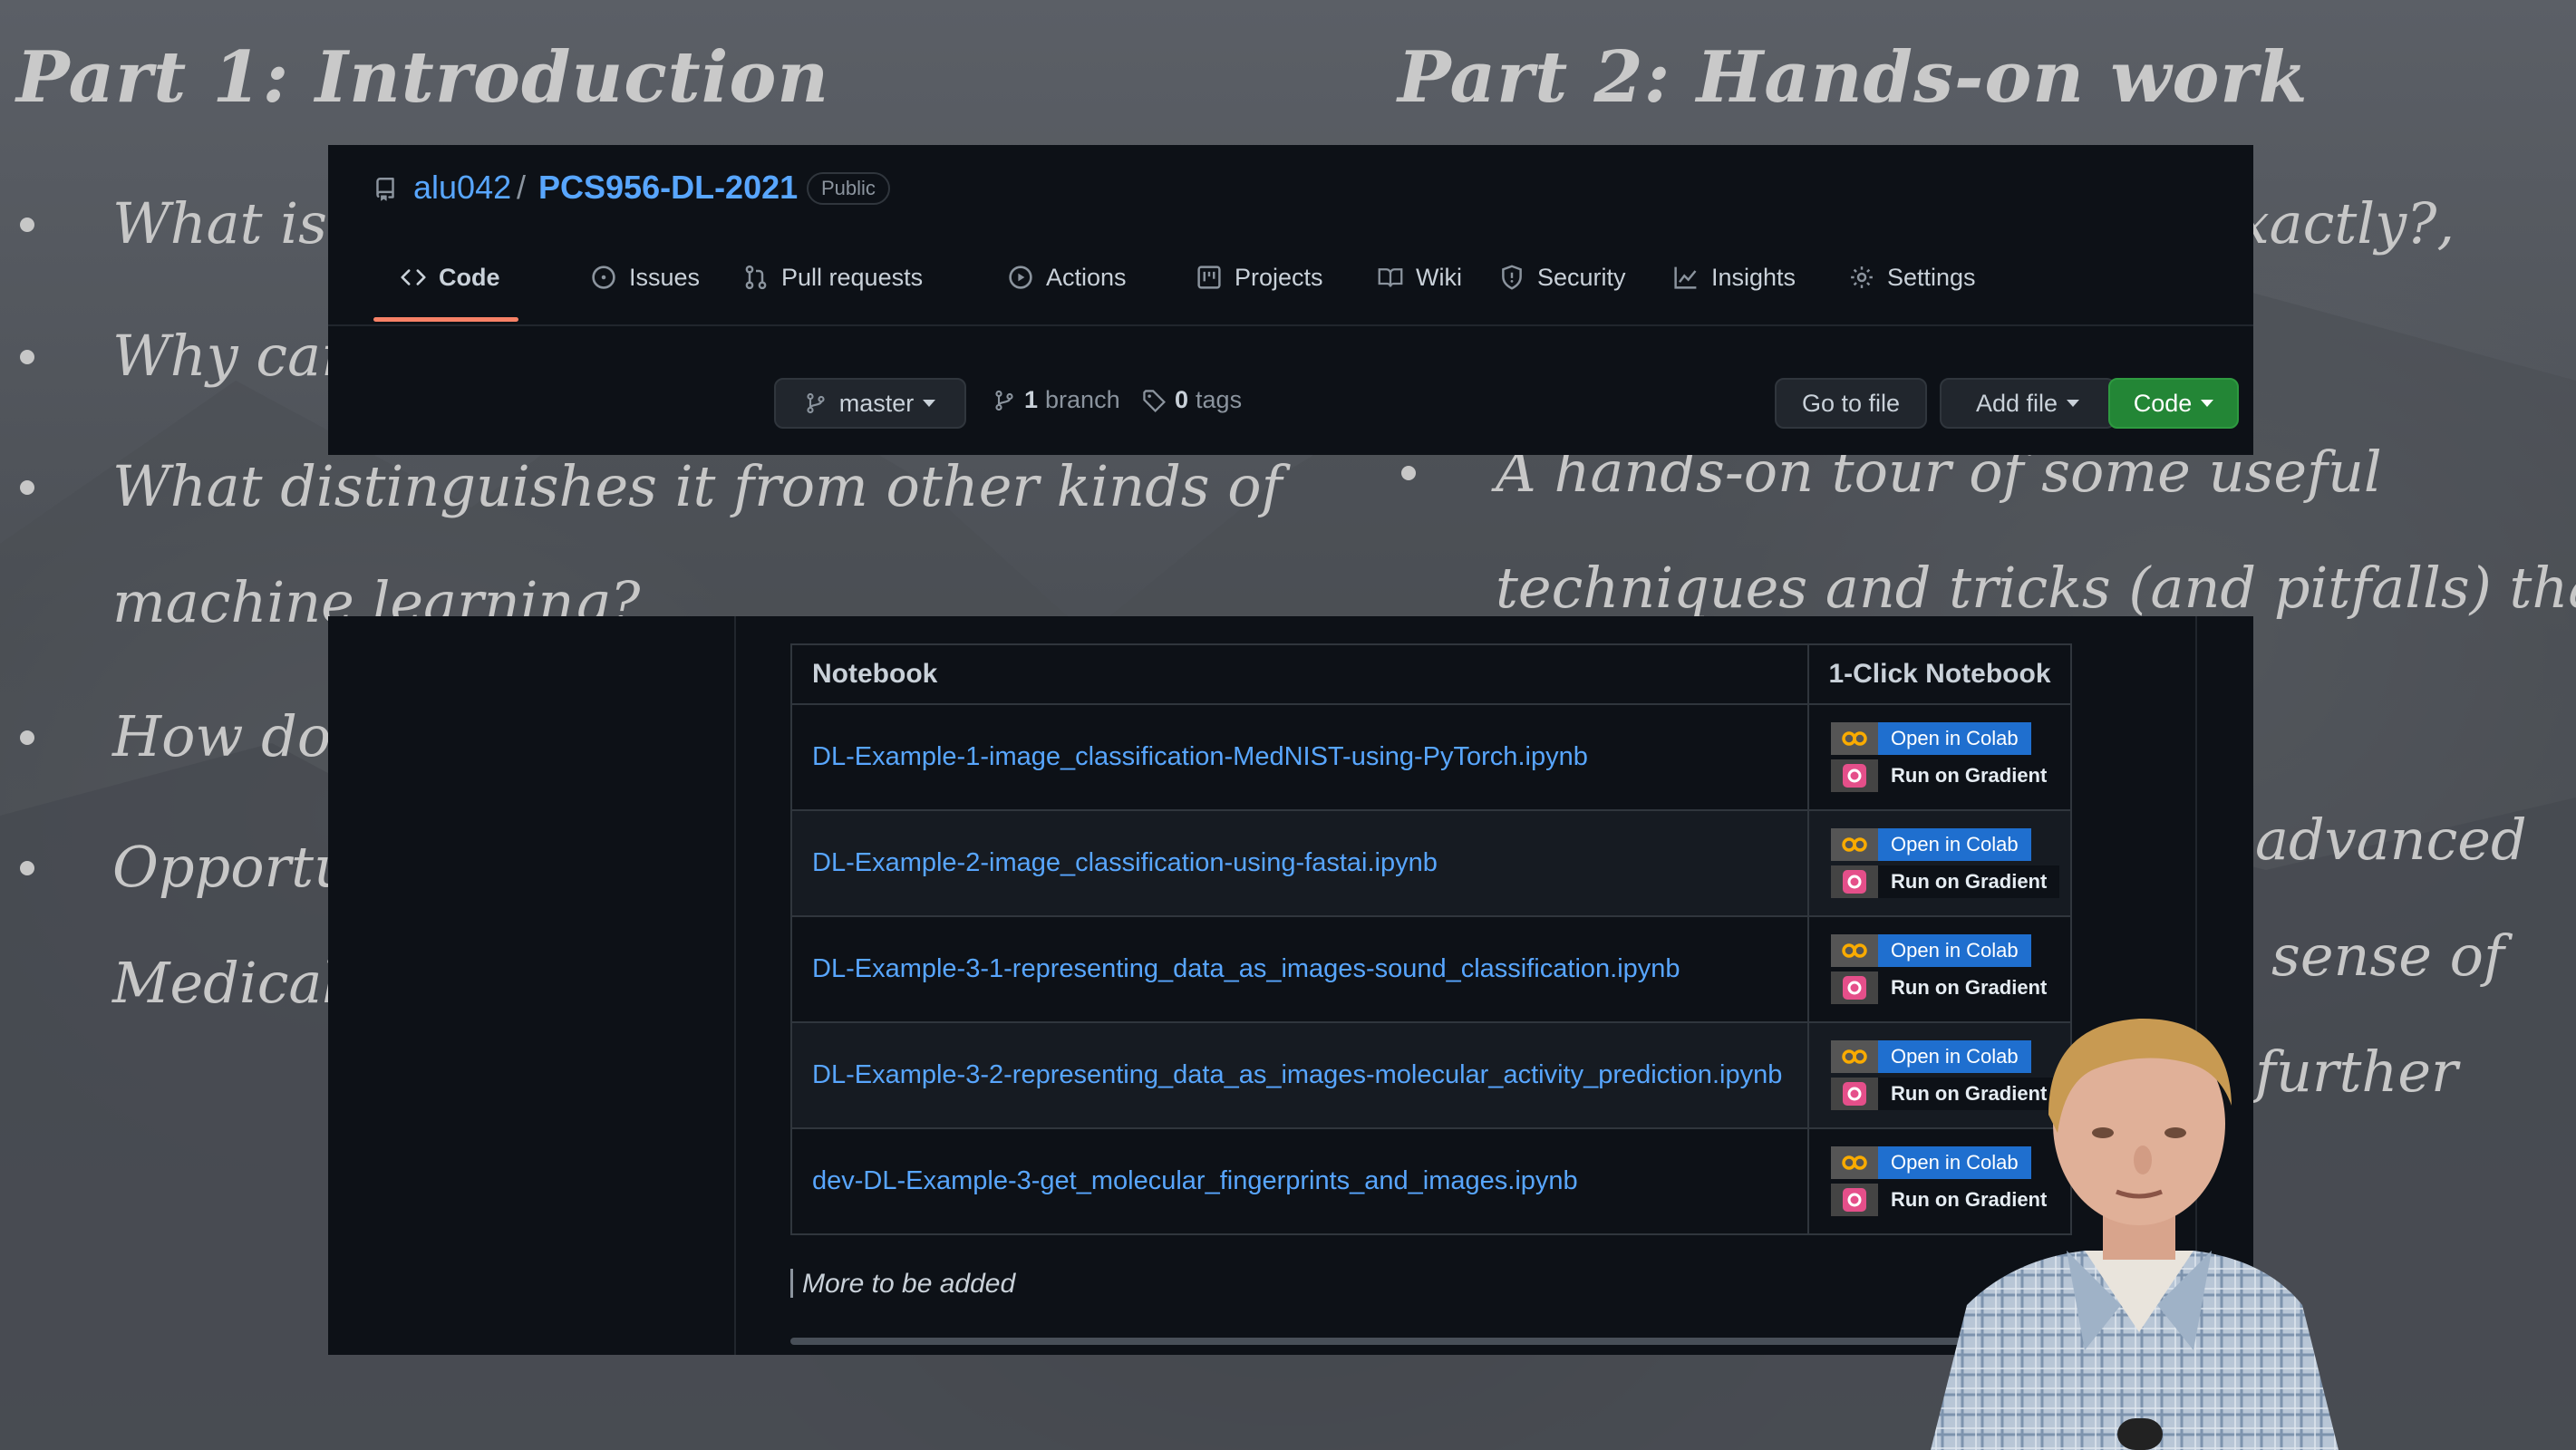 Image resolution: width=2576 pixels, height=1450 pixels. What do you see at coordinates (2163, 403) in the screenshot?
I see `code-button-label: Code` at bounding box center [2163, 403].